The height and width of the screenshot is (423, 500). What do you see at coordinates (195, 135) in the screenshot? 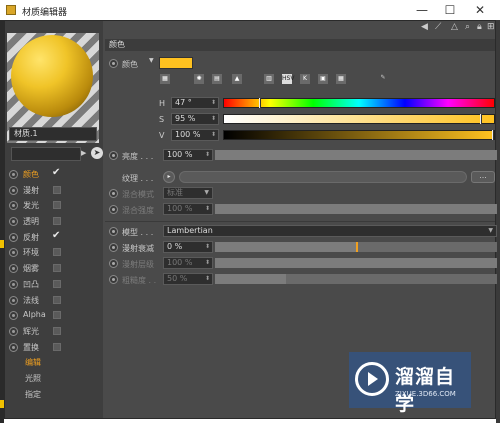
I see `value-field: 100 % ⬍` at bounding box center [195, 135].